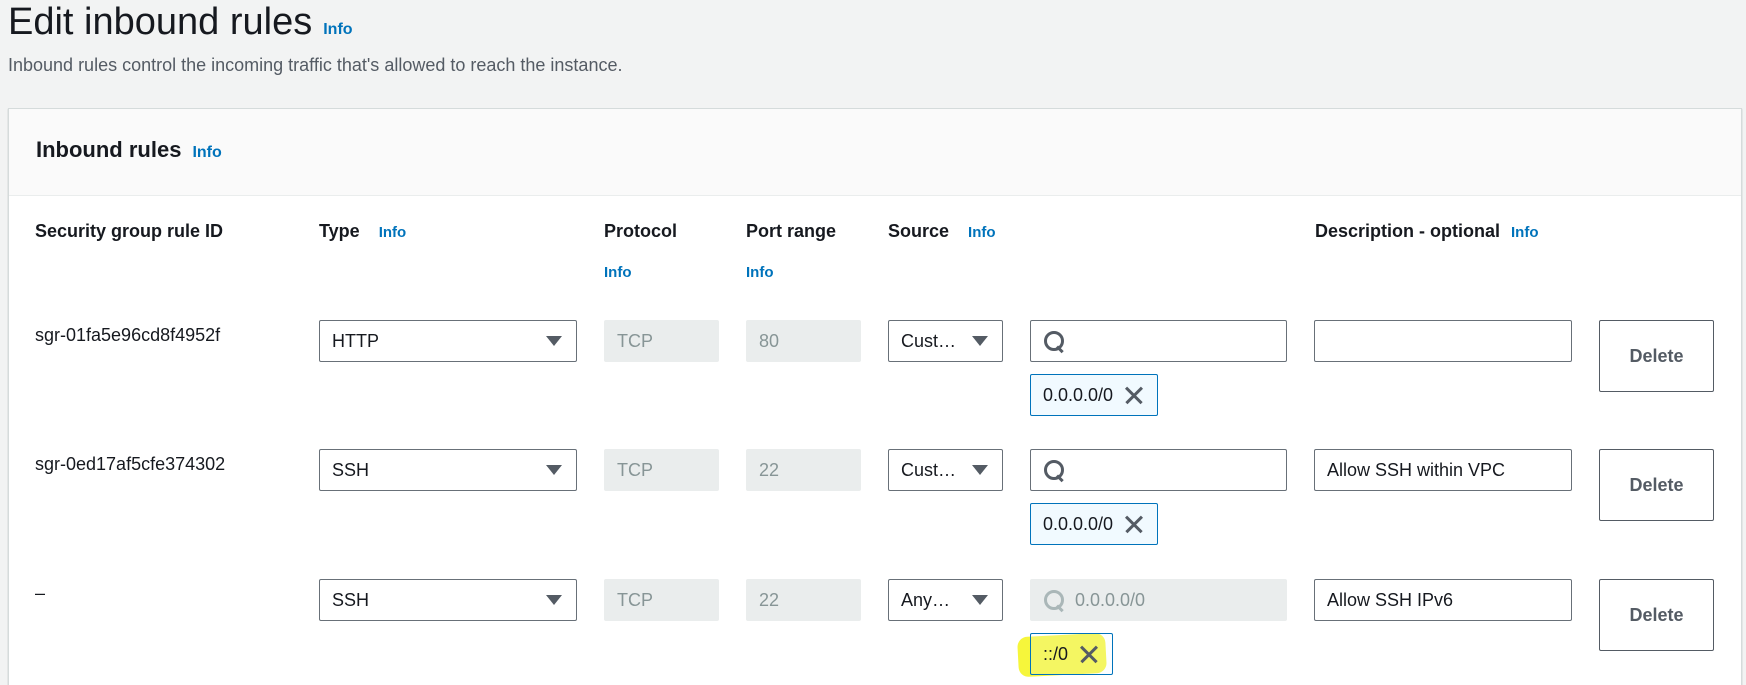  Describe the element at coordinates (1072, 654) in the screenshot. I see `source-token: ::/0` at that location.